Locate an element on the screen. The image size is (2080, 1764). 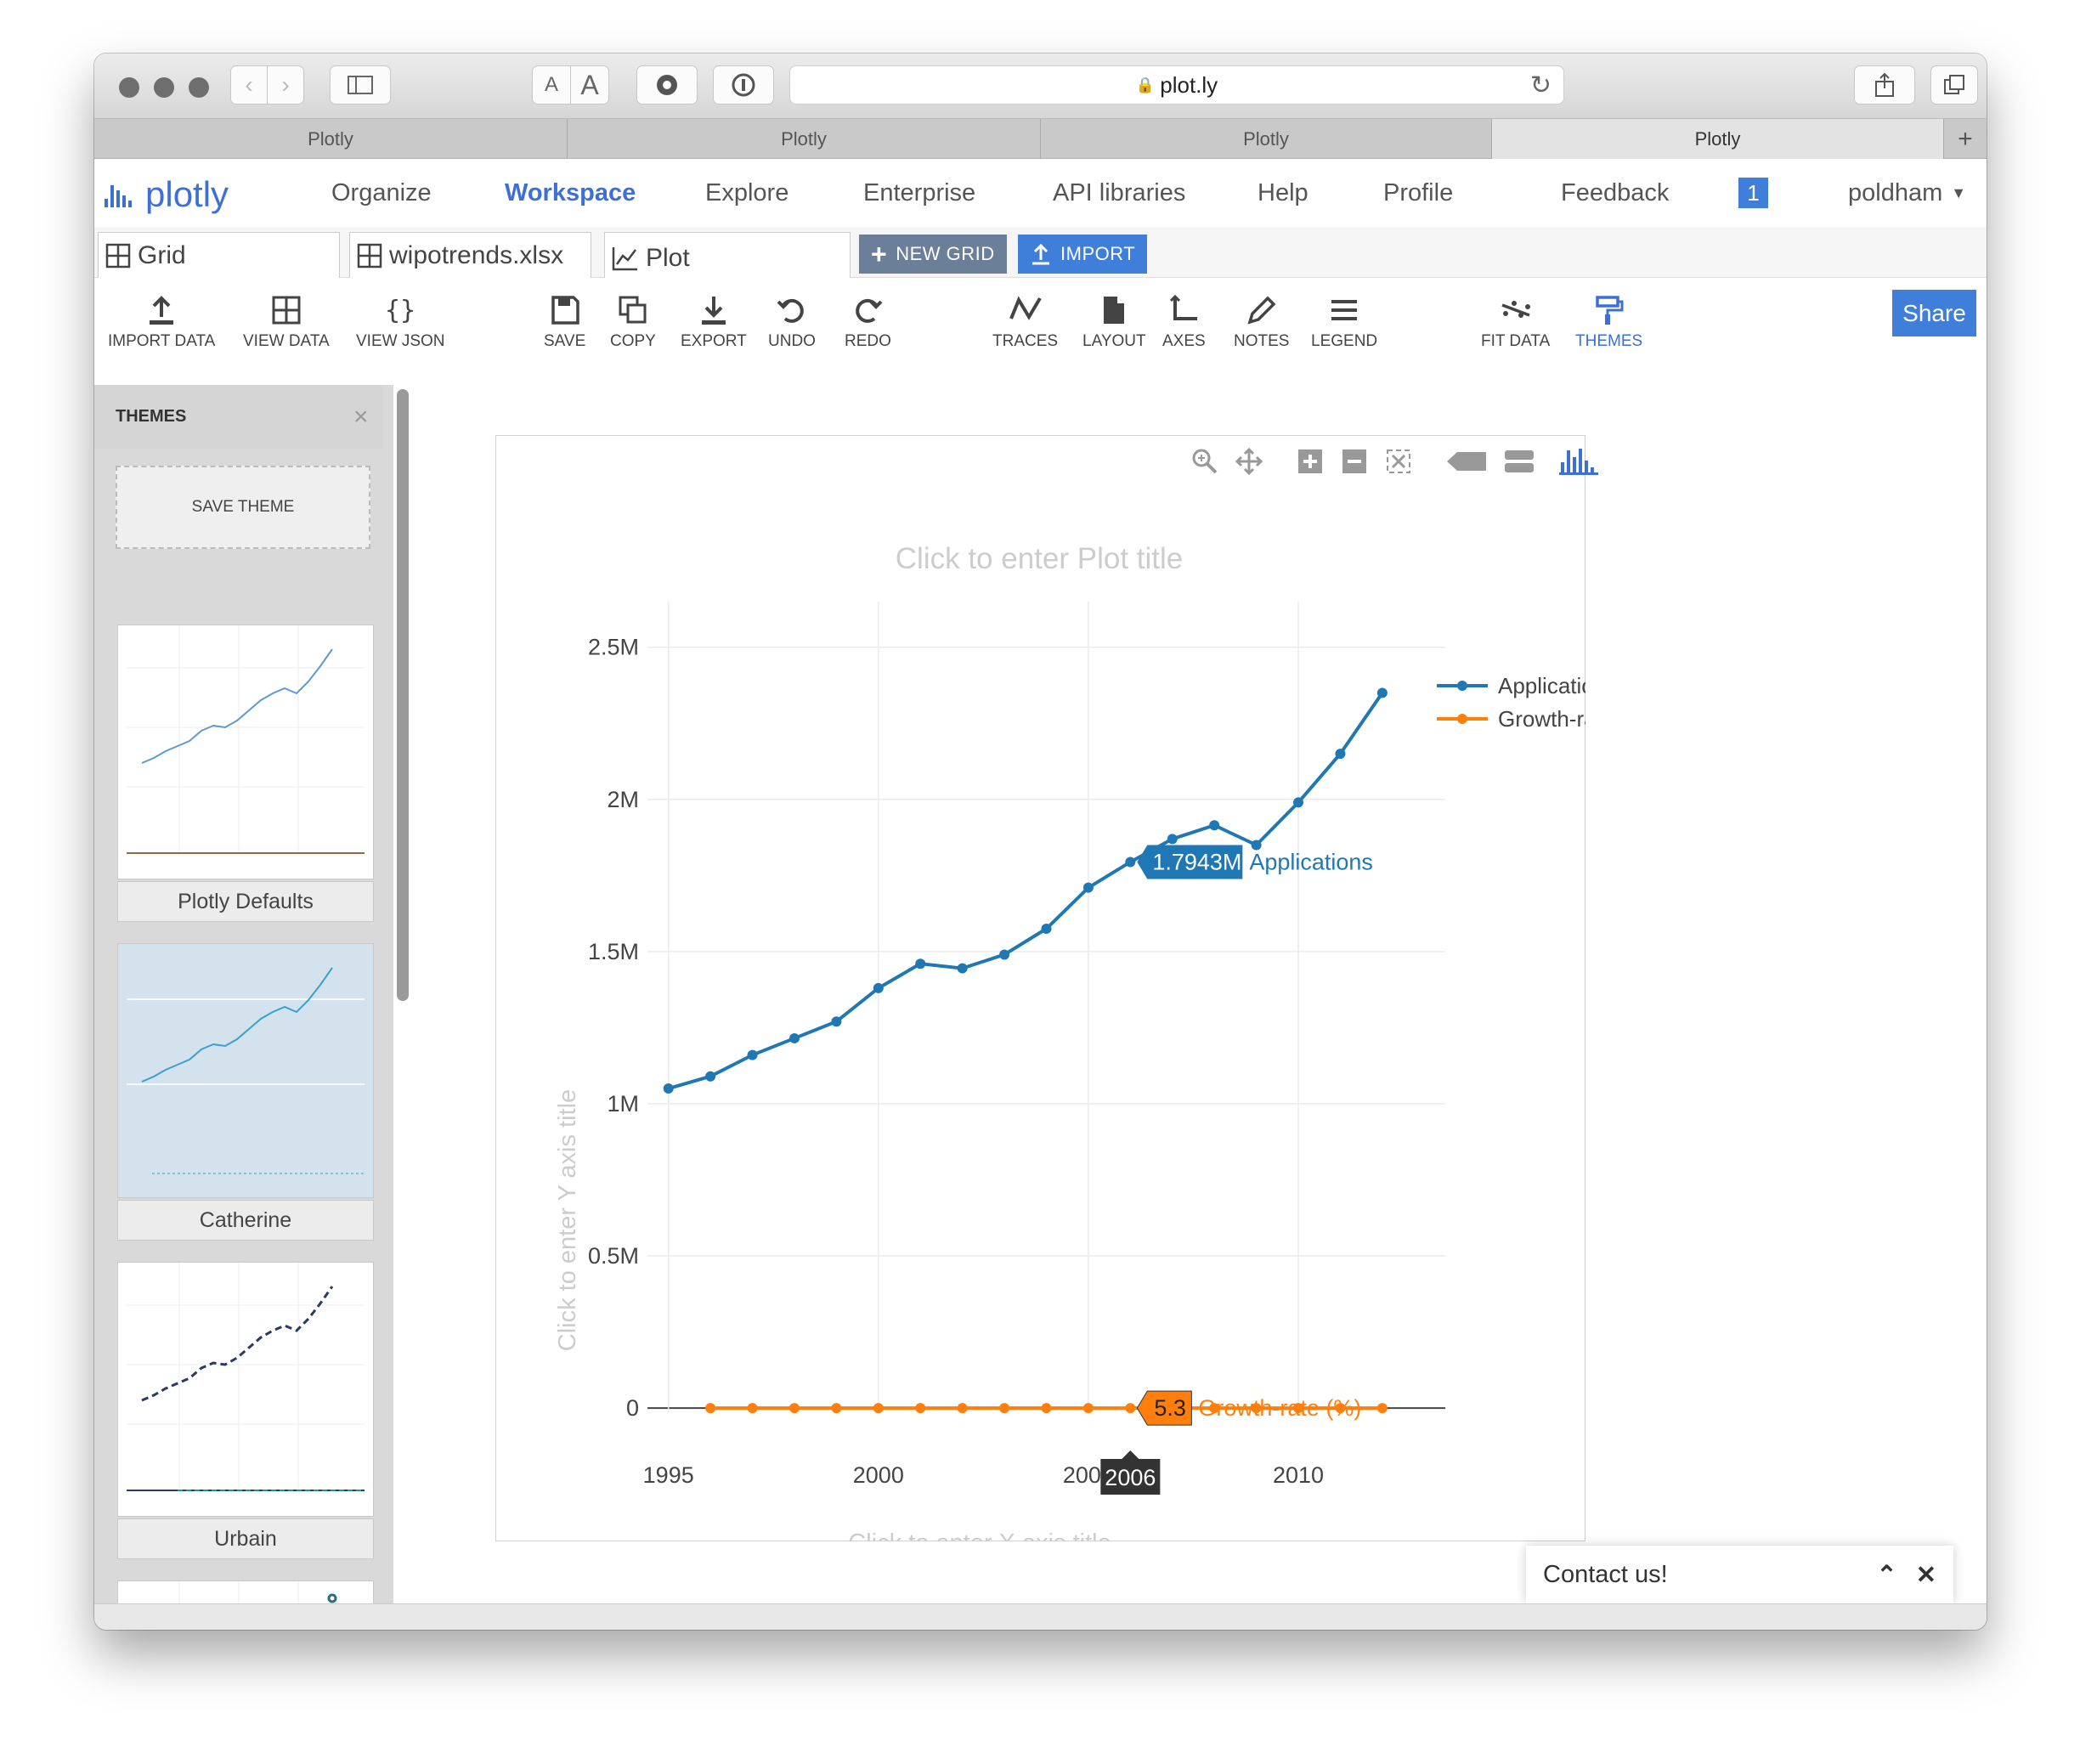
nav-profile: Profile is located at coordinates (1418, 193).